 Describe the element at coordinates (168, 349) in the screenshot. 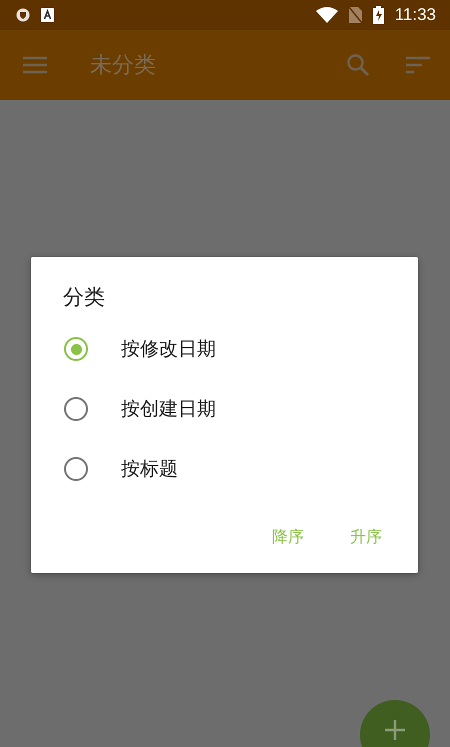

I see `option-label: 按修改日期` at that location.